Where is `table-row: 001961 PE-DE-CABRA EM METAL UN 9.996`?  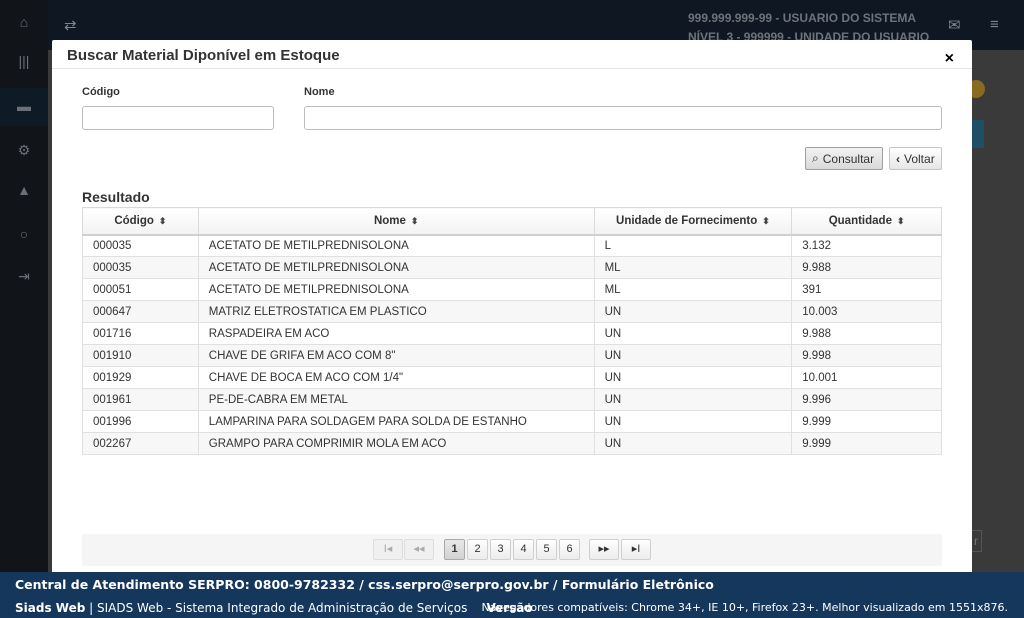 table-row: 001961 PE-DE-CABRA EM METAL UN 9.996 is located at coordinates (512, 399).